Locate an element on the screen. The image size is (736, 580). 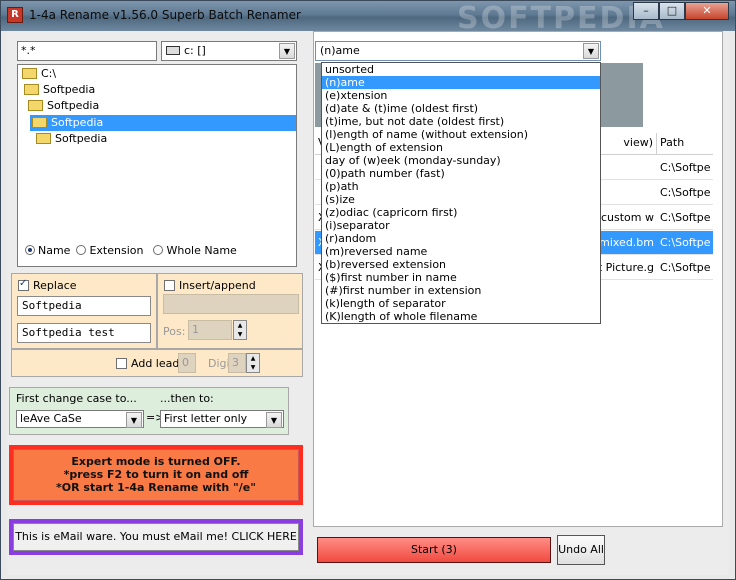
radio-extension: Extension is located at coordinates (109, 250).